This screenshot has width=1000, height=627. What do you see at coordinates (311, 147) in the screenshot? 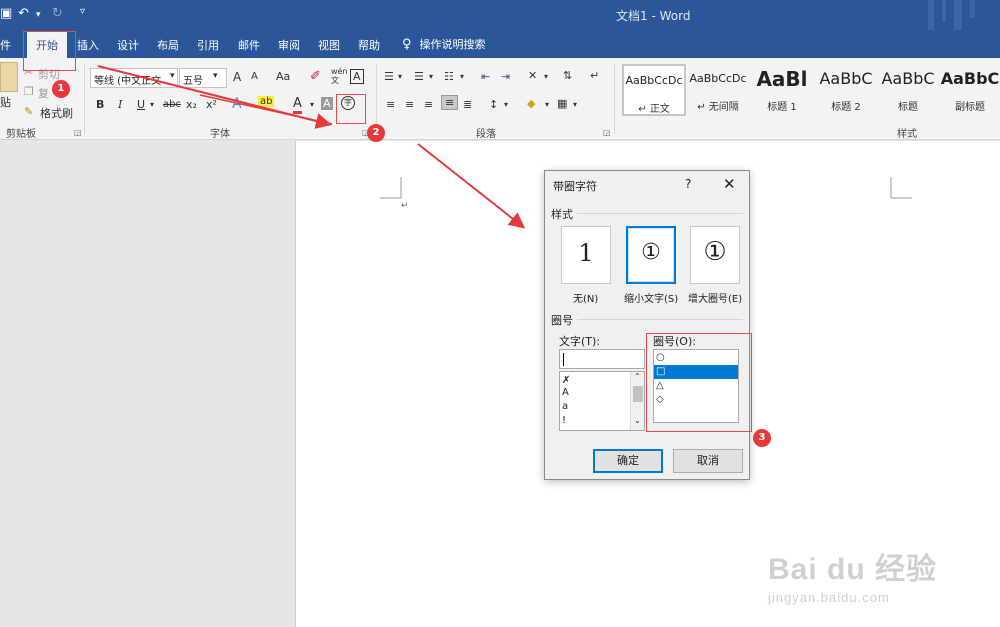
I see `annotation-arrows` at bounding box center [311, 147].